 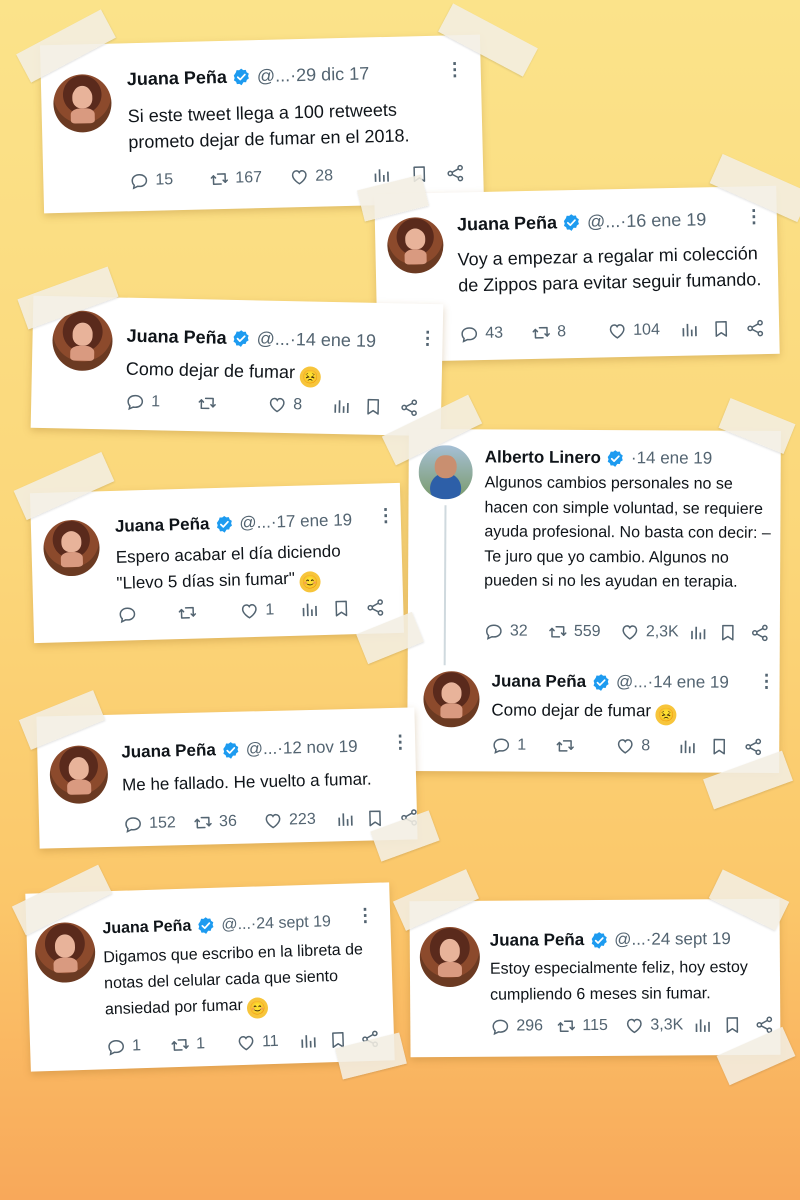 What do you see at coordinates (269, 611) in the screenshot?
I see `like-button: 1` at bounding box center [269, 611].